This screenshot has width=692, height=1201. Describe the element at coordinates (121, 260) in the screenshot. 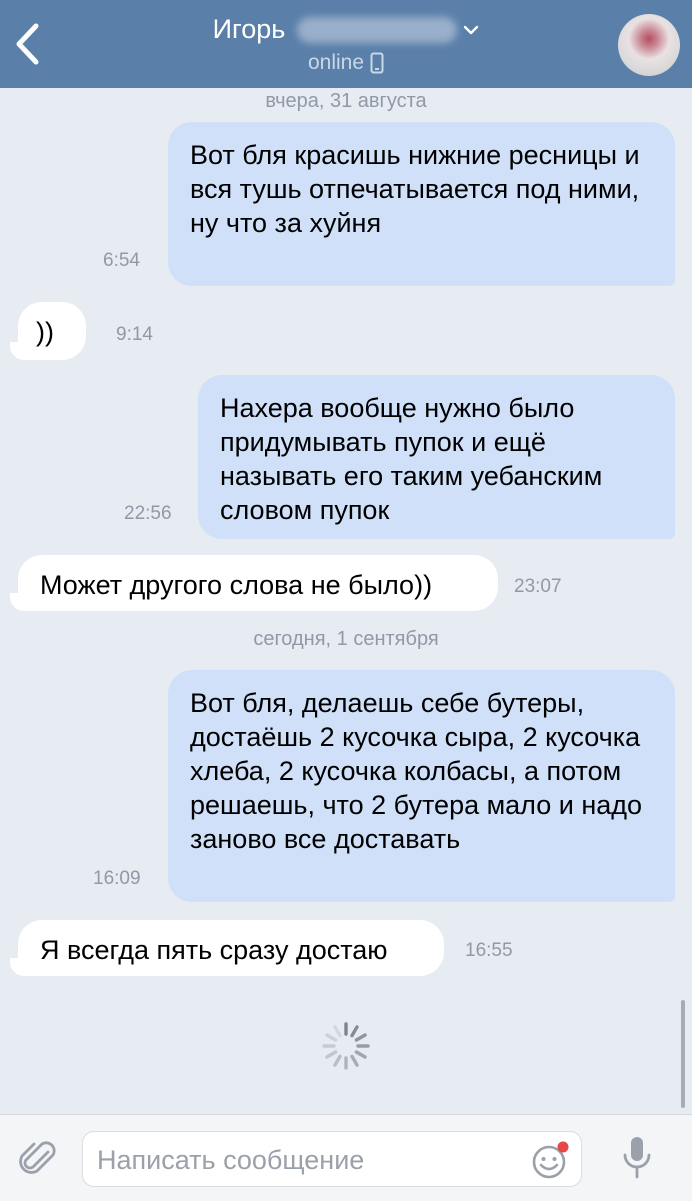

I see `message-time: 6:54` at that location.